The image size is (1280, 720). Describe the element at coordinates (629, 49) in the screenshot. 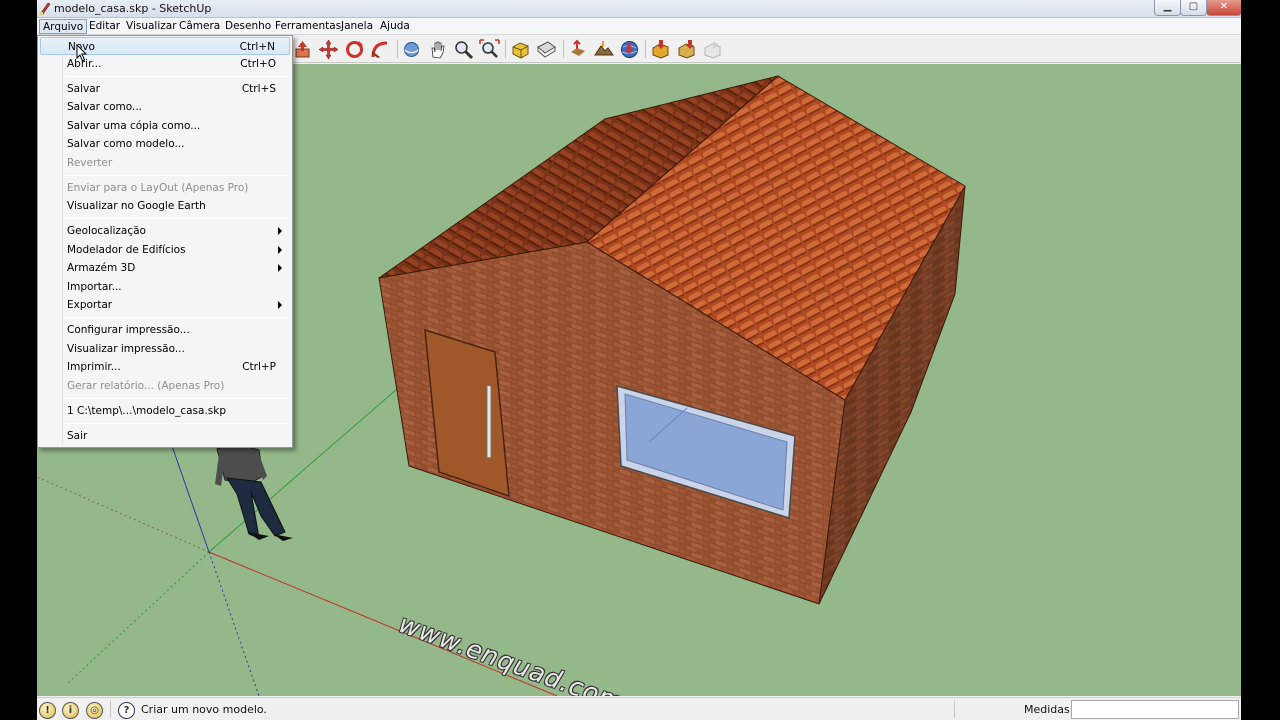

I see `get-models-icon` at that location.